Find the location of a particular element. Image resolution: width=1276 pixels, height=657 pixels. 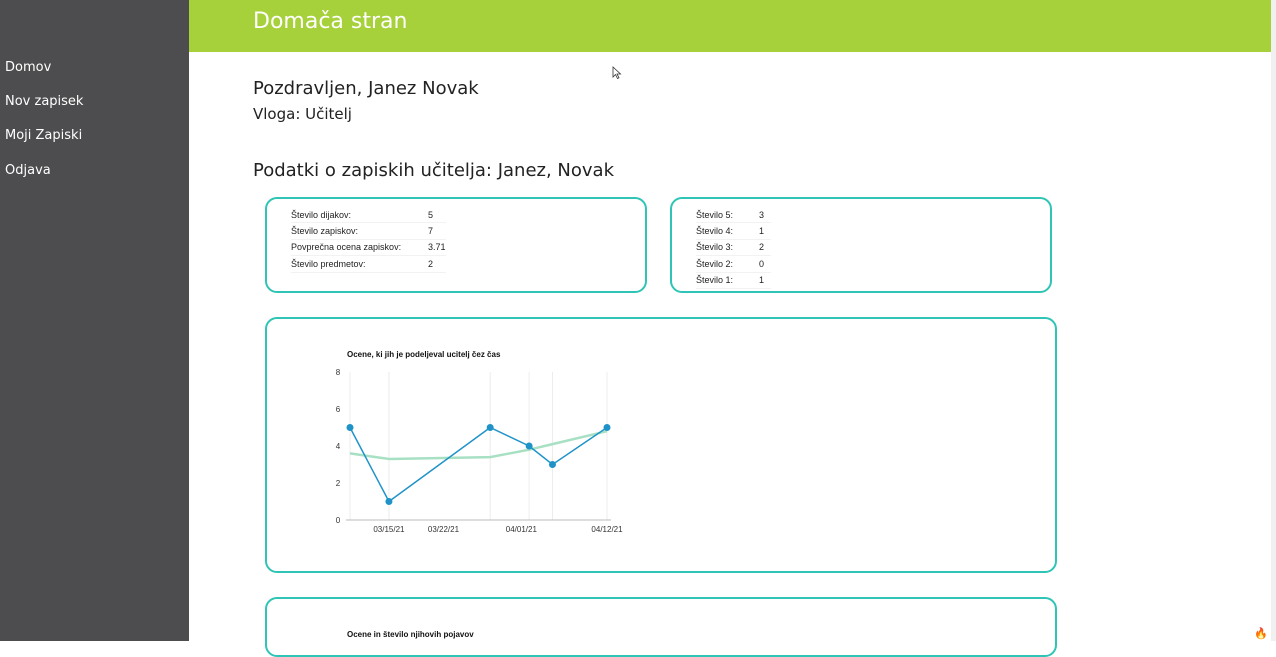

y-tick-label: 2 is located at coordinates (338, 483).